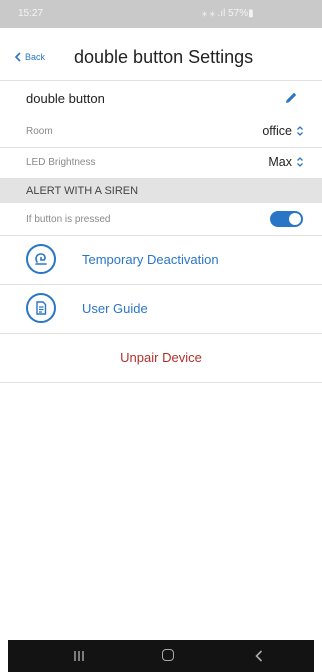 The image size is (322, 672). What do you see at coordinates (79, 656) in the screenshot?
I see `recent-apps-icon` at bounding box center [79, 656].